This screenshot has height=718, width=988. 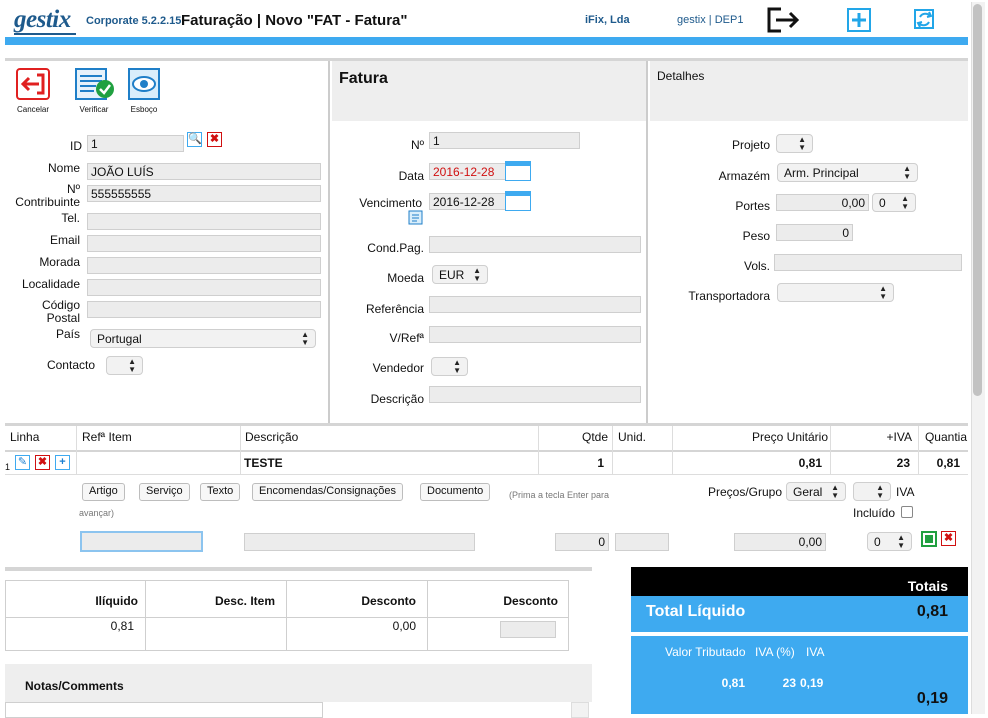 I want to click on shipping-label: Portes, so click(x=752, y=206).